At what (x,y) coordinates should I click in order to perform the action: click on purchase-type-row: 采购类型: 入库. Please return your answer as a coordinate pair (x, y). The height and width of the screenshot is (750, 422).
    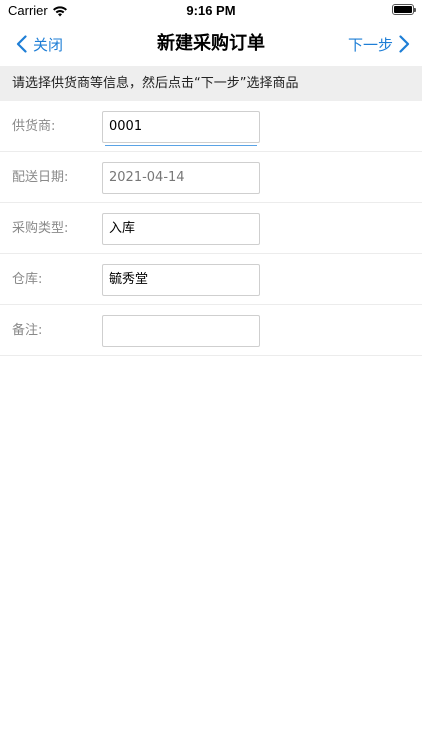
    Looking at the image, I should click on (211, 228).